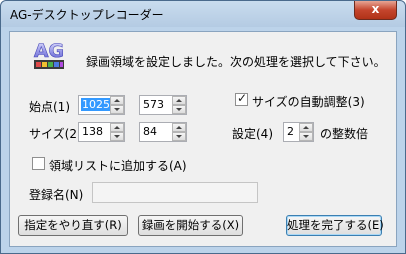 The height and width of the screenshot is (254, 406). I want to click on redo-button: 指定をやり直す(R), so click(73, 225).